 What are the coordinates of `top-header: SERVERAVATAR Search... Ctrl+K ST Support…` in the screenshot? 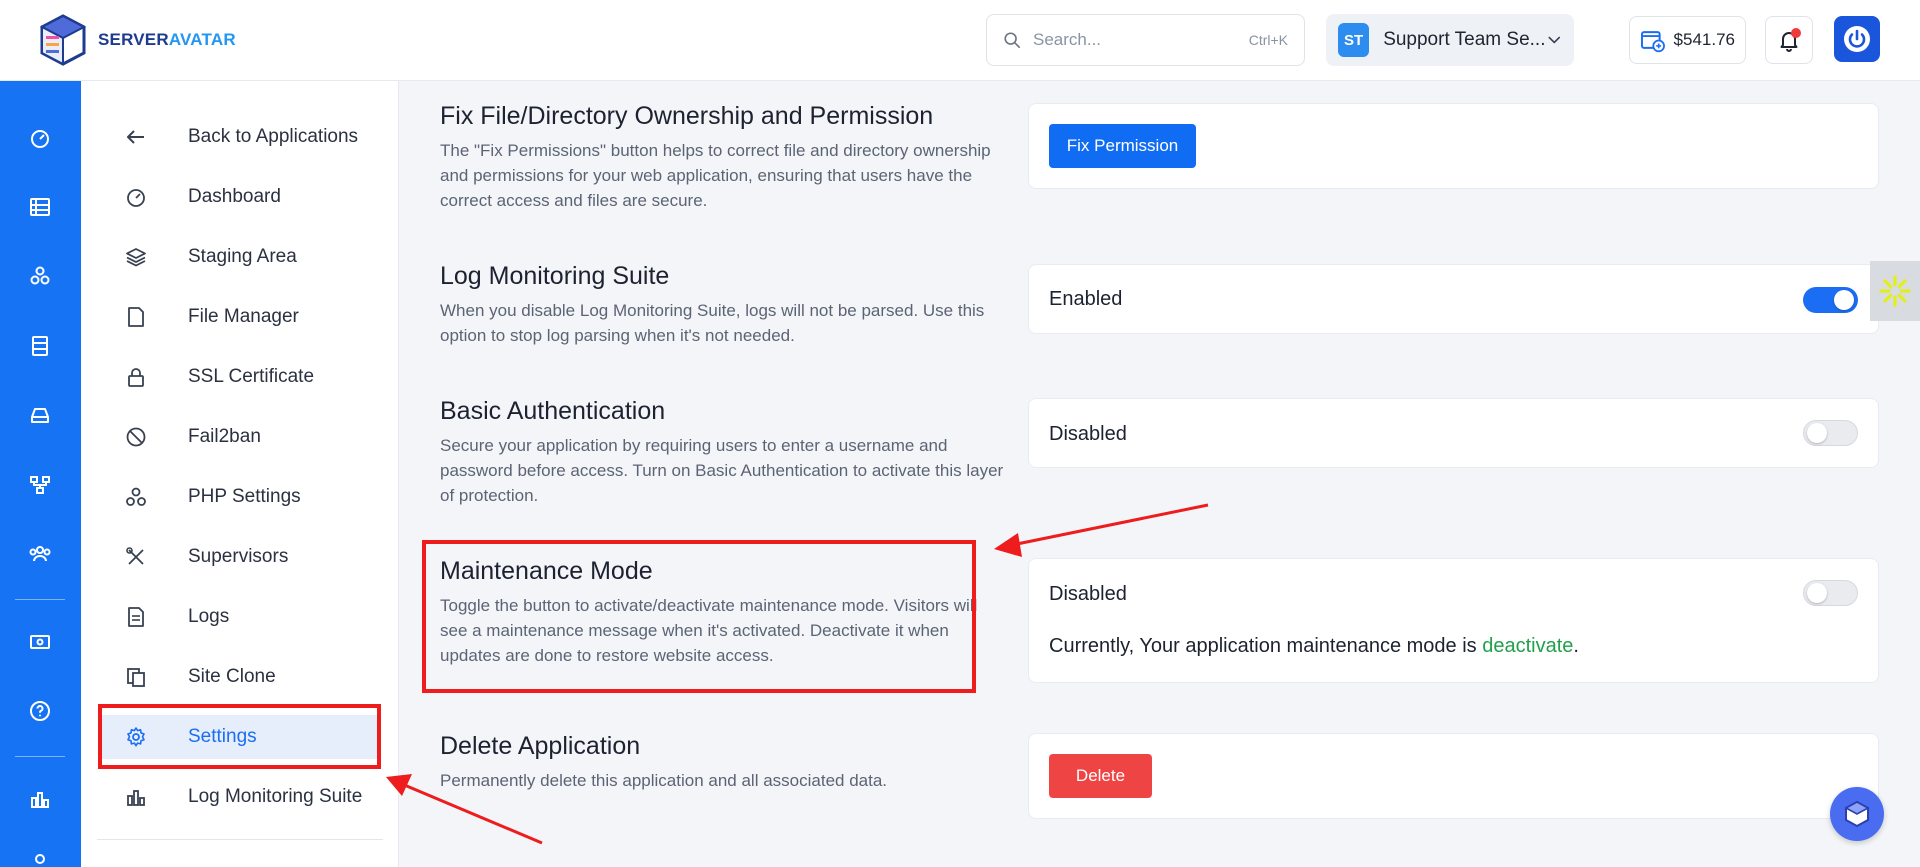 It's located at (960, 40).